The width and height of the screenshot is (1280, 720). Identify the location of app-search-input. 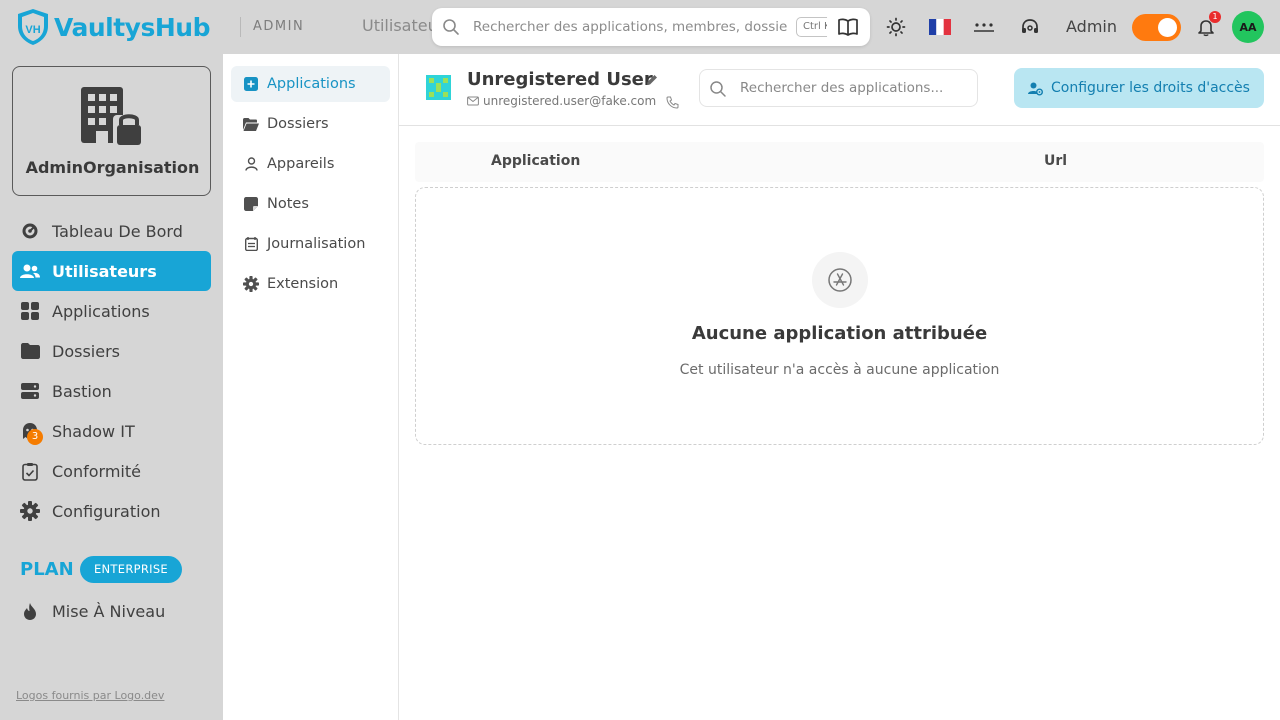
(855, 88).